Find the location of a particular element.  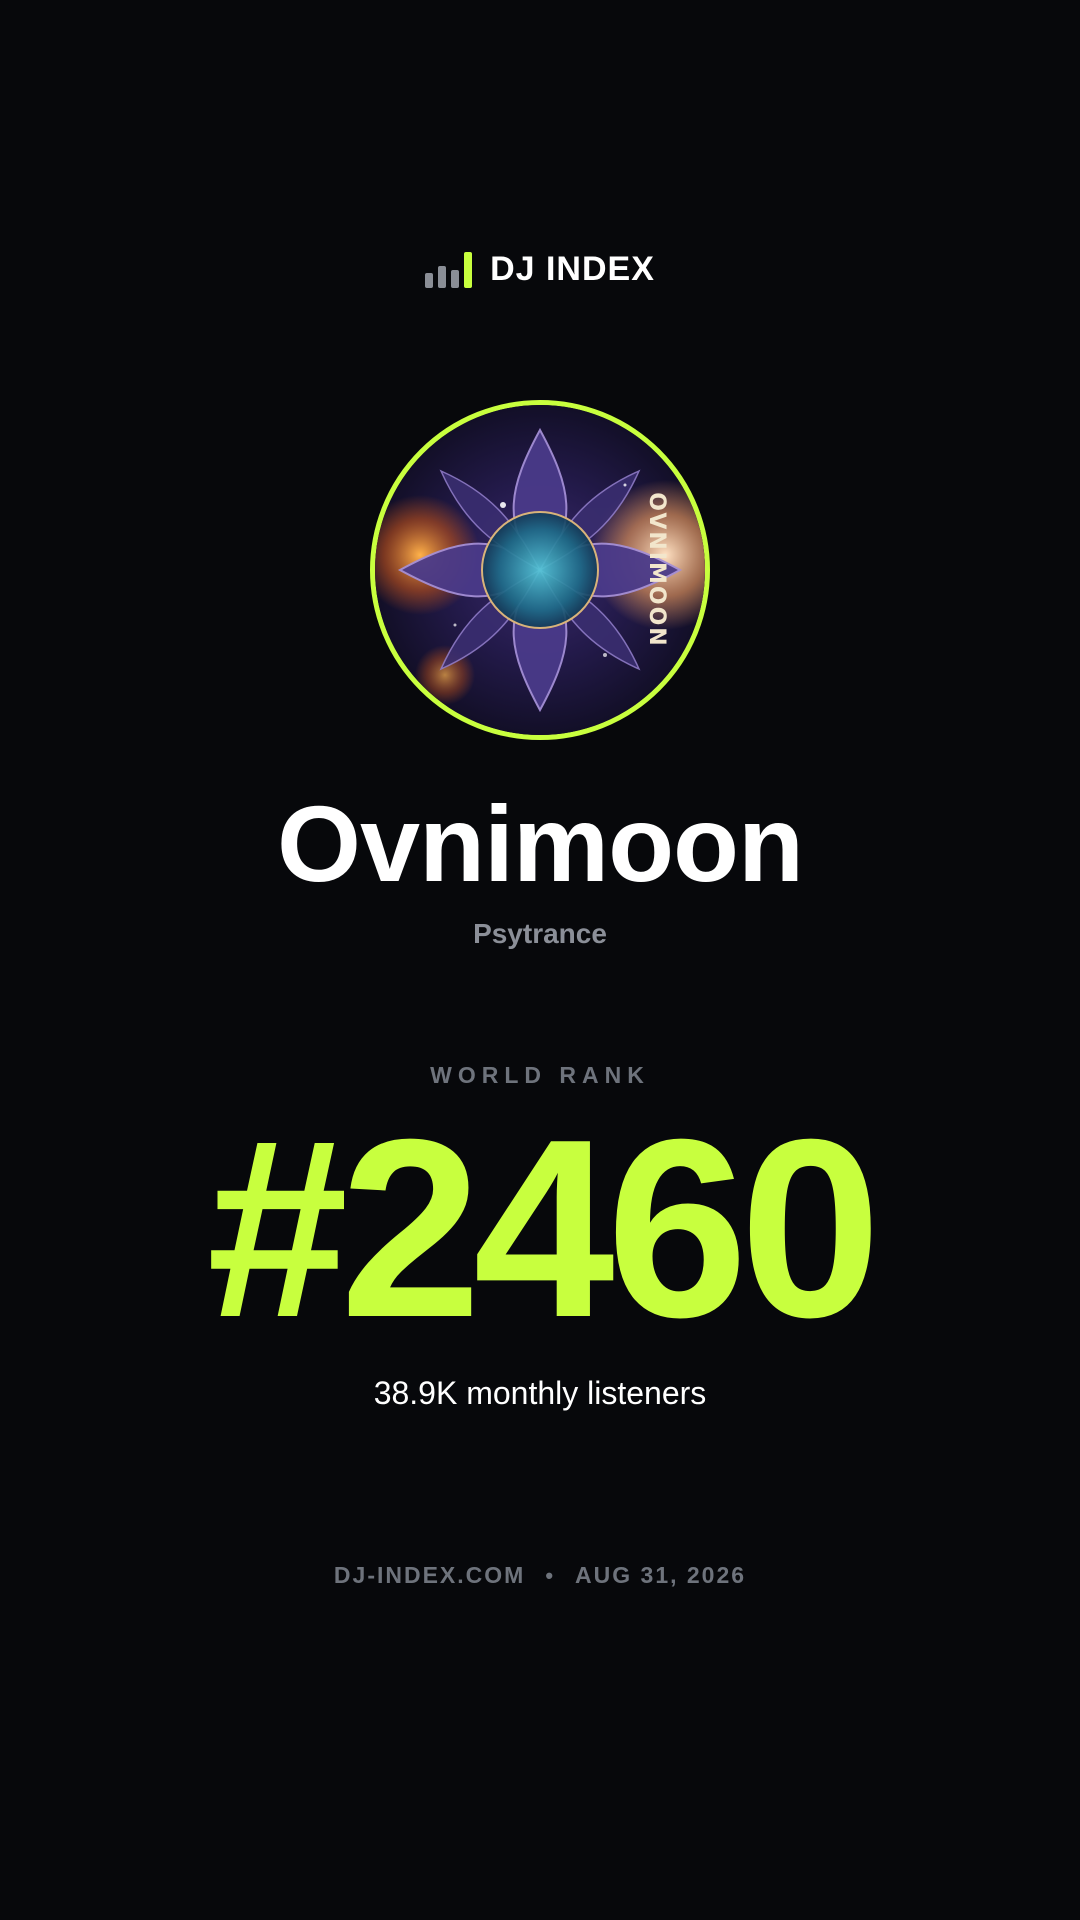

artist-name: Ovnimoon is located at coordinates (540, 843).